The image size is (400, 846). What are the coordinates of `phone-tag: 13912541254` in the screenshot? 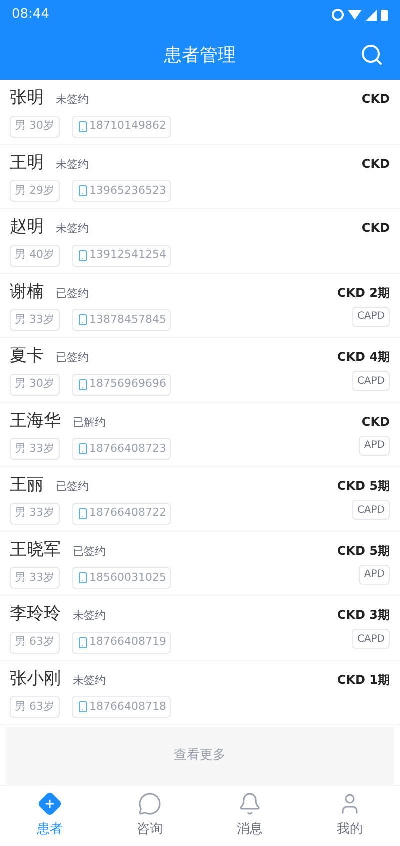 It's located at (122, 255).